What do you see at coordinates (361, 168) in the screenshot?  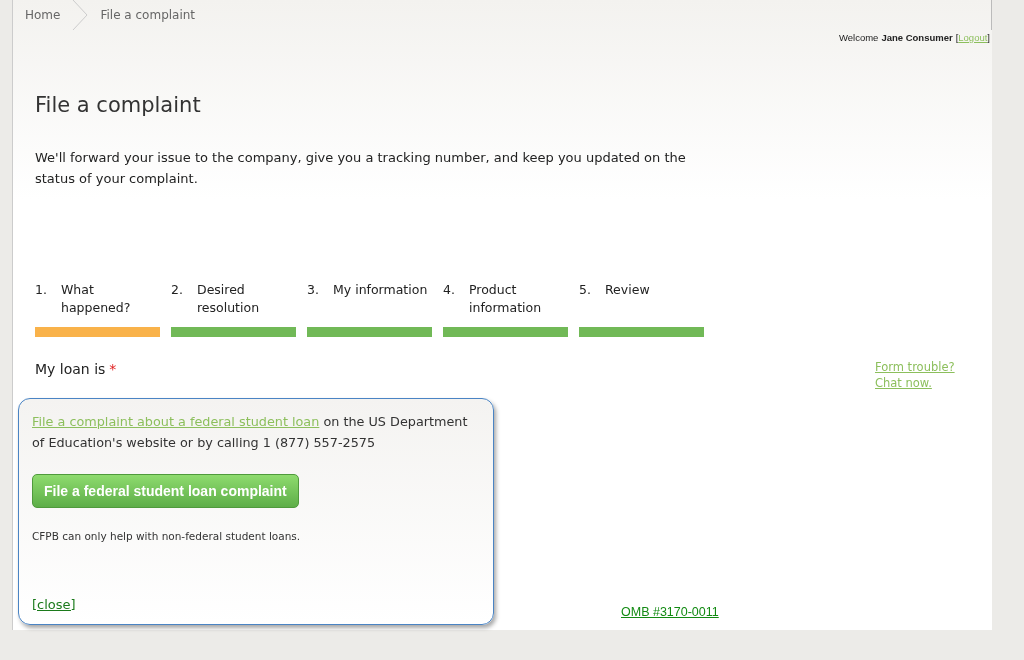 I see `intro-text: We'll forward your issue to the company, give you a tracking number, and keep you updated on the status of your complaint.` at bounding box center [361, 168].